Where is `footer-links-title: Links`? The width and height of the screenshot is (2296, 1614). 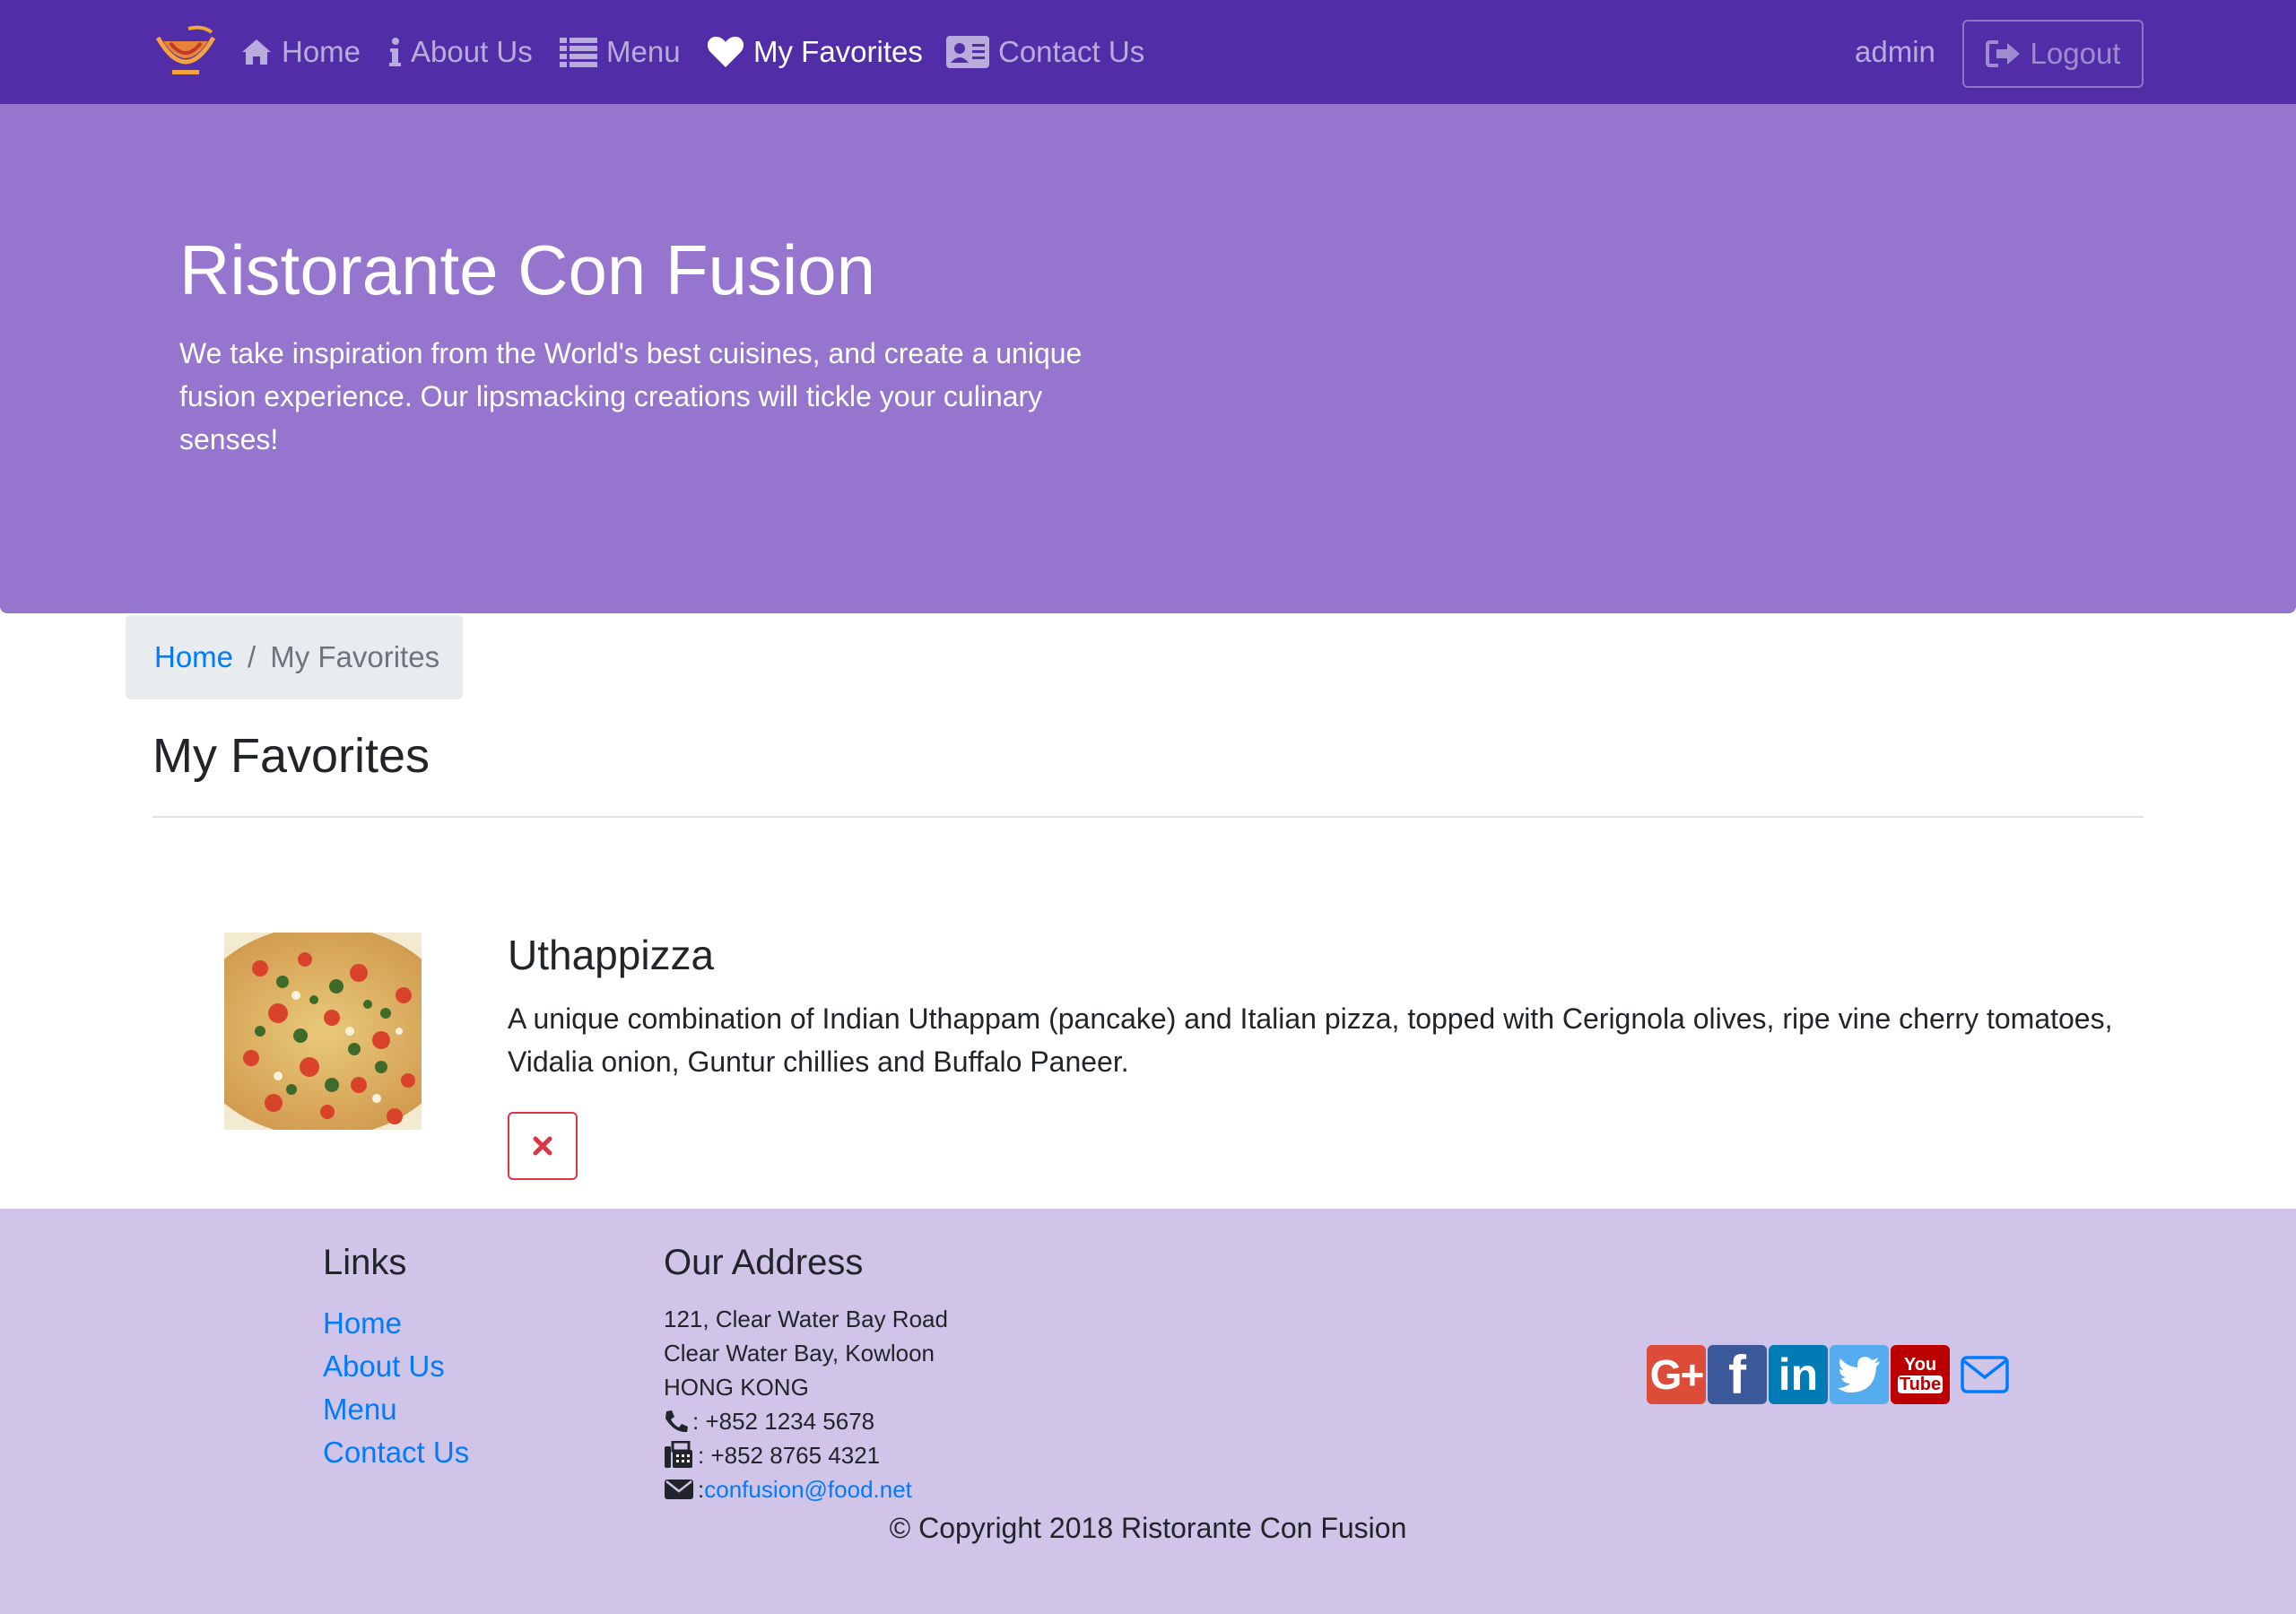 footer-links-title: Links is located at coordinates (365, 1262).